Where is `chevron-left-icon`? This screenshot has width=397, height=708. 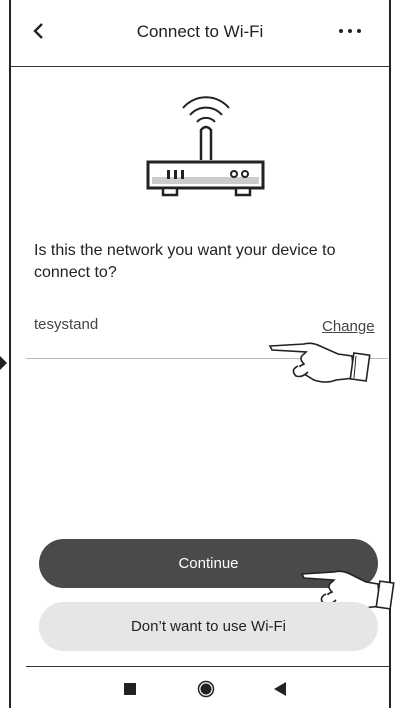
chevron-left-icon is located at coordinates (38, 31).